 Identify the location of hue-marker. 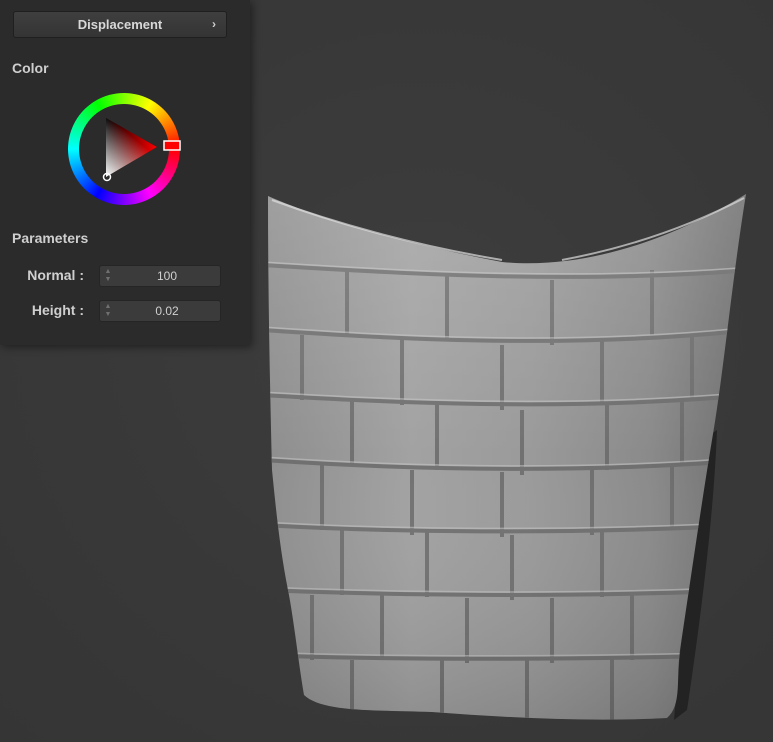
(172, 145).